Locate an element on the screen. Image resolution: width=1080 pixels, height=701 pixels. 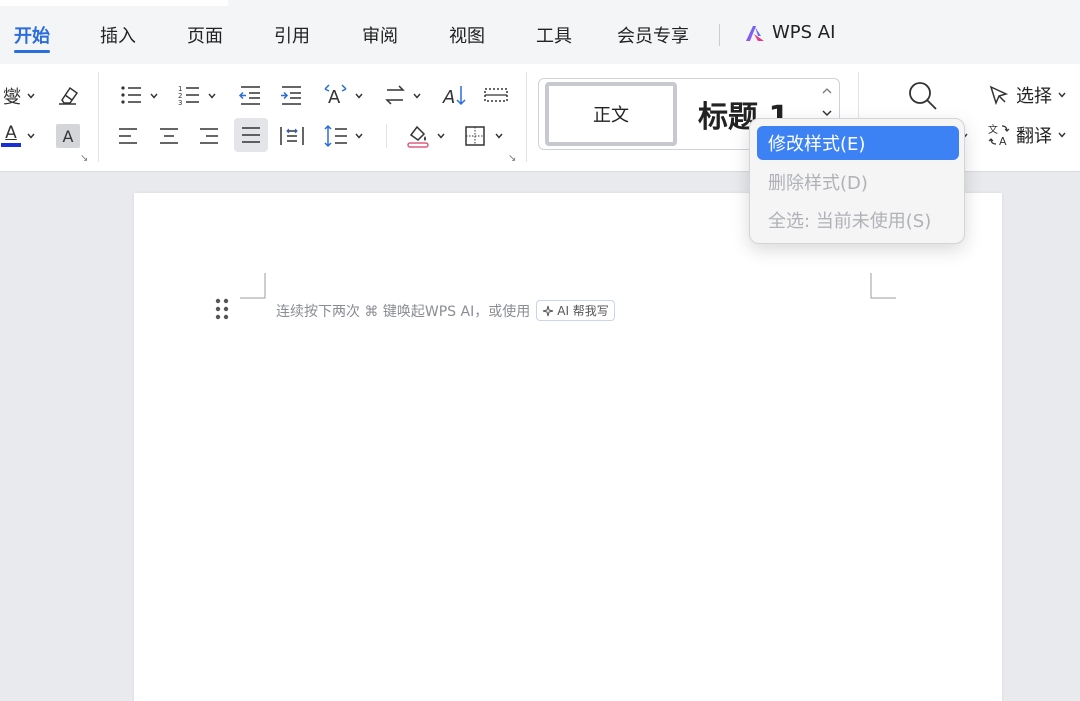
text-flow-button is located at coordinates (395, 95).